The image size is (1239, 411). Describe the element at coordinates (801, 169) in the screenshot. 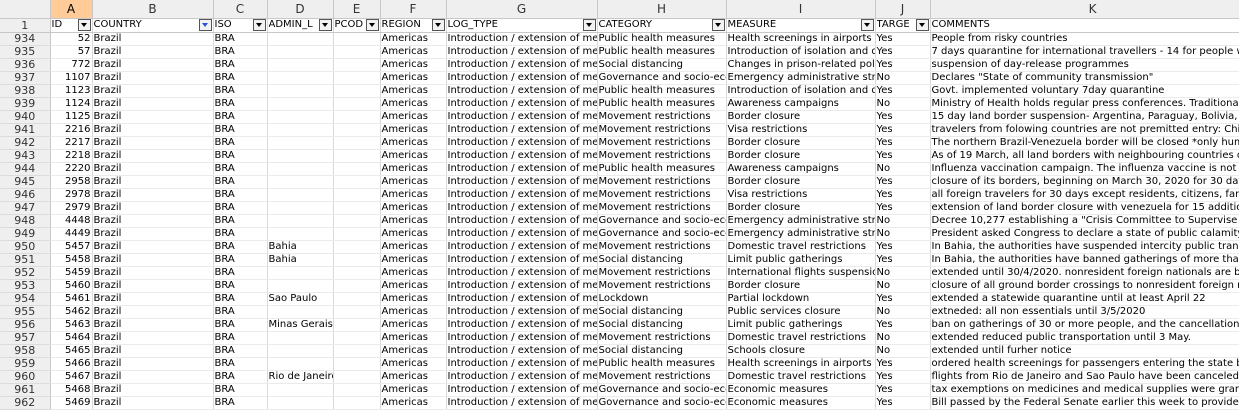

I see `cell-measure: Awareness campaigns` at that location.